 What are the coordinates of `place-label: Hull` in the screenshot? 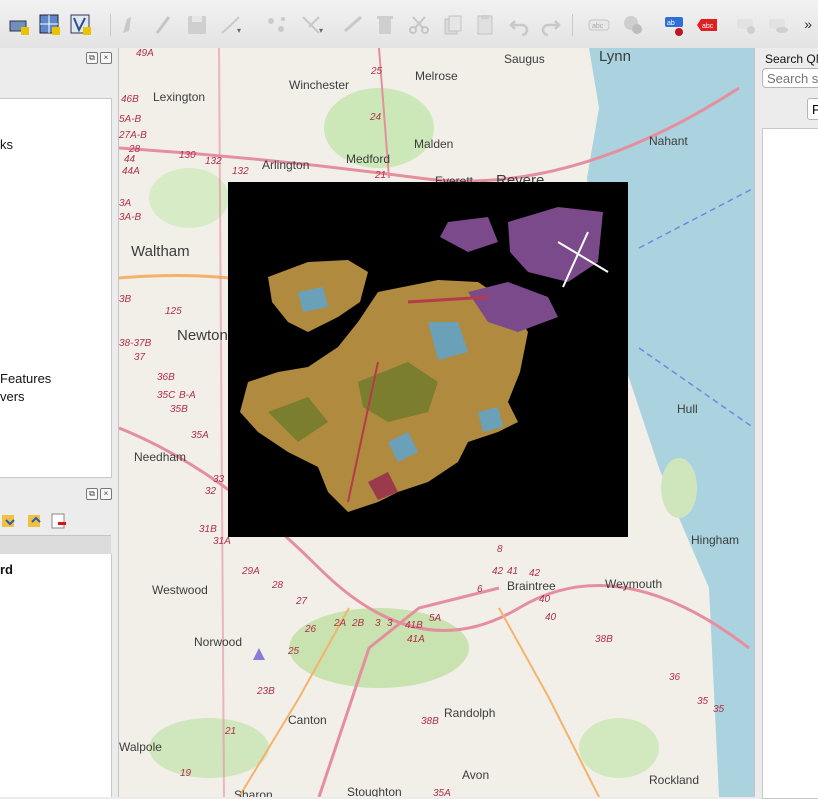 It's located at (687, 409).